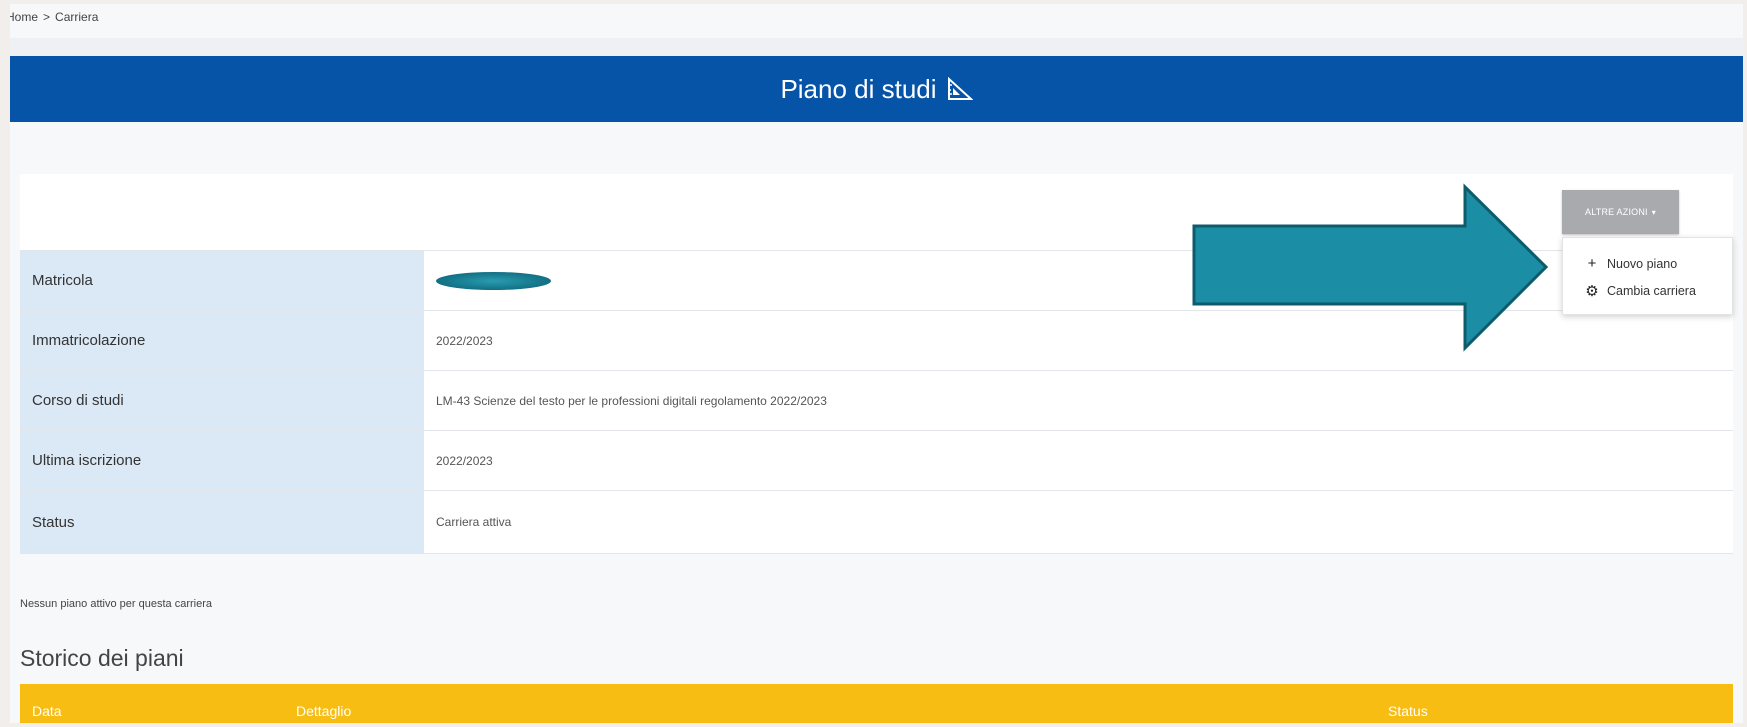 The image size is (1747, 727). Describe the element at coordinates (222, 460) in the screenshot. I see `info-label: Ultima iscrizione` at that location.